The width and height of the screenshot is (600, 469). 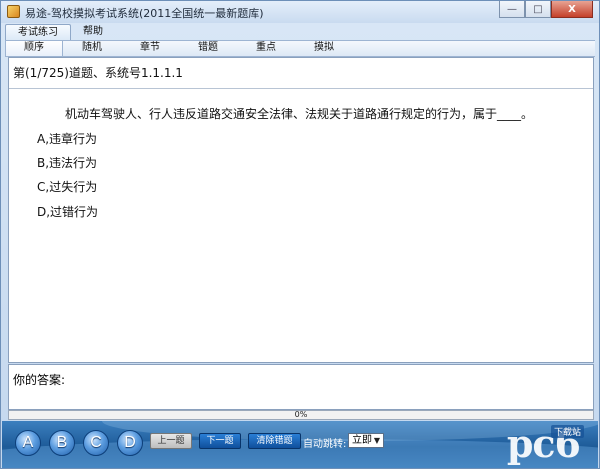 What do you see at coordinates (274, 441) in the screenshot?
I see `clear-wrong-button: 清除错题` at bounding box center [274, 441].